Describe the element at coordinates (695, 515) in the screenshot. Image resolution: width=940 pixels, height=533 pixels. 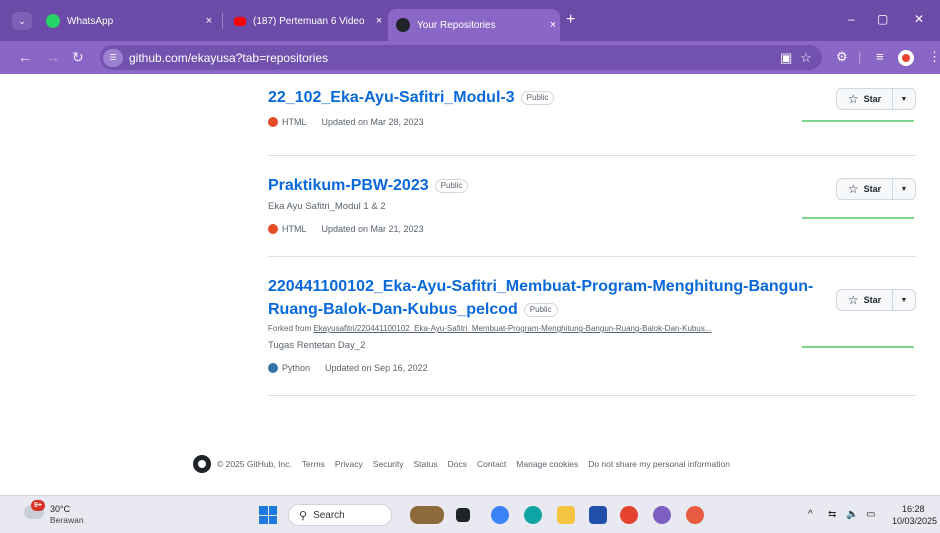
I see `office-app-icon` at that location.